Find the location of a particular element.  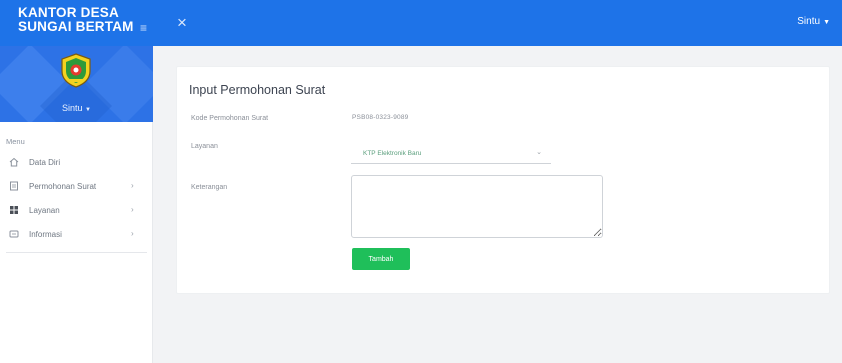

sidebar-divider is located at coordinates (76, 252).